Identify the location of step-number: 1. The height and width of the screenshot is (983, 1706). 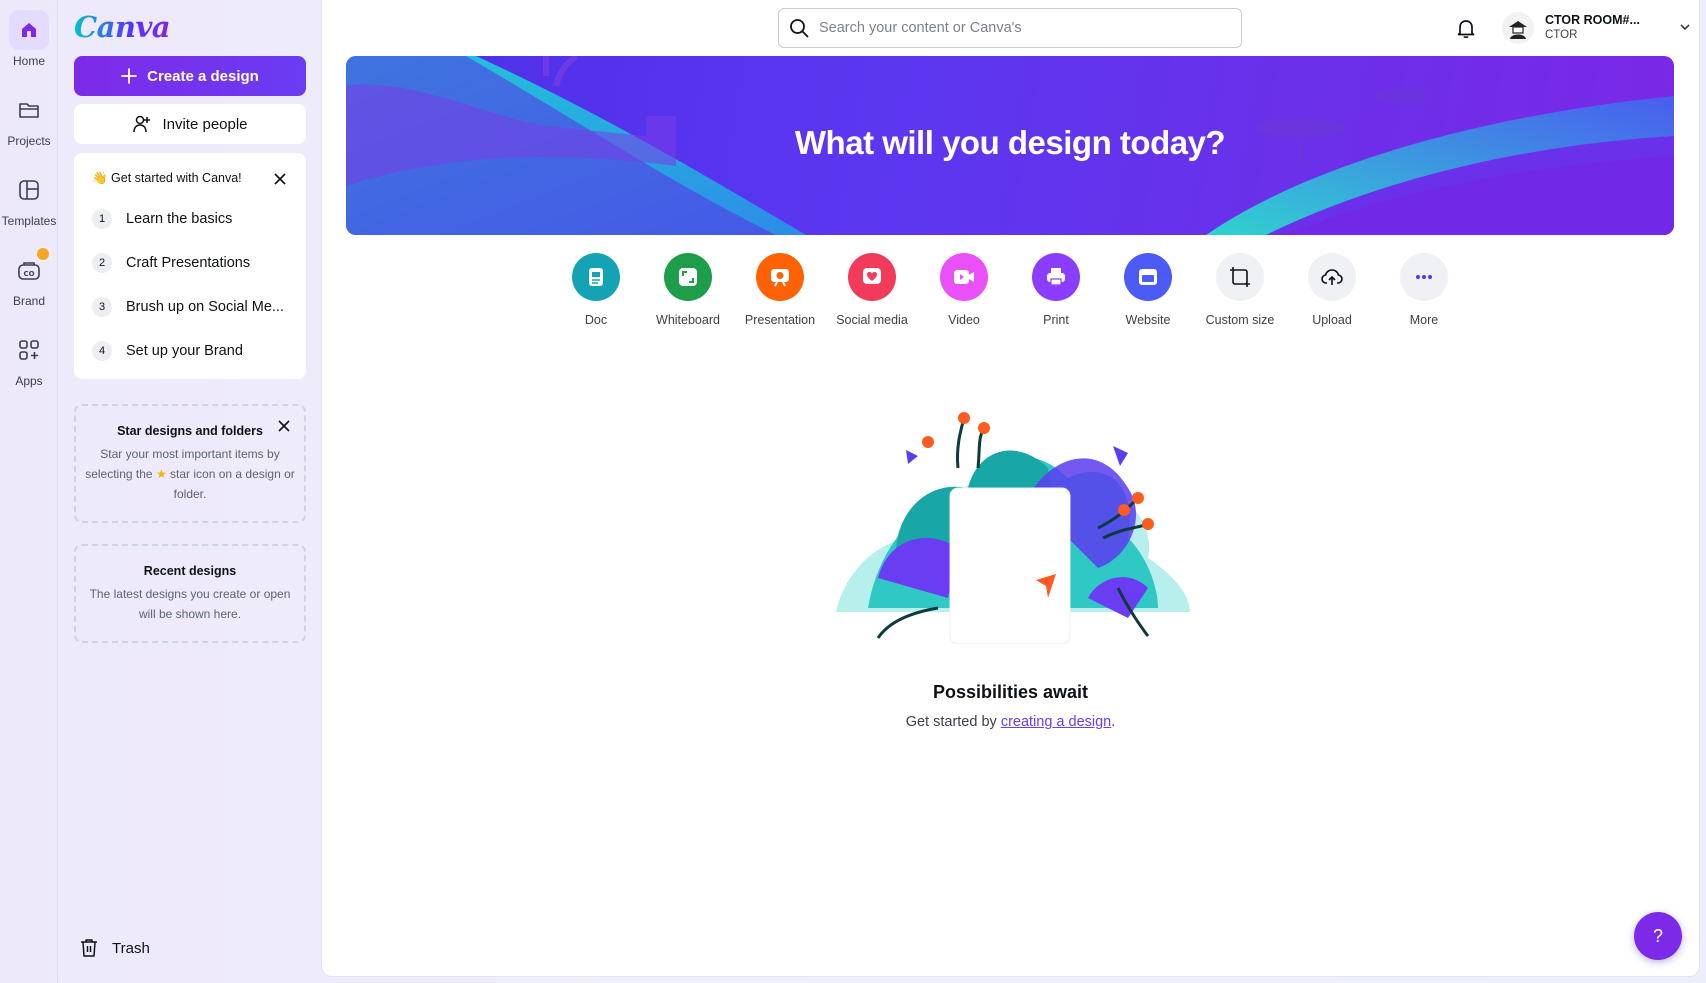
(102, 219).